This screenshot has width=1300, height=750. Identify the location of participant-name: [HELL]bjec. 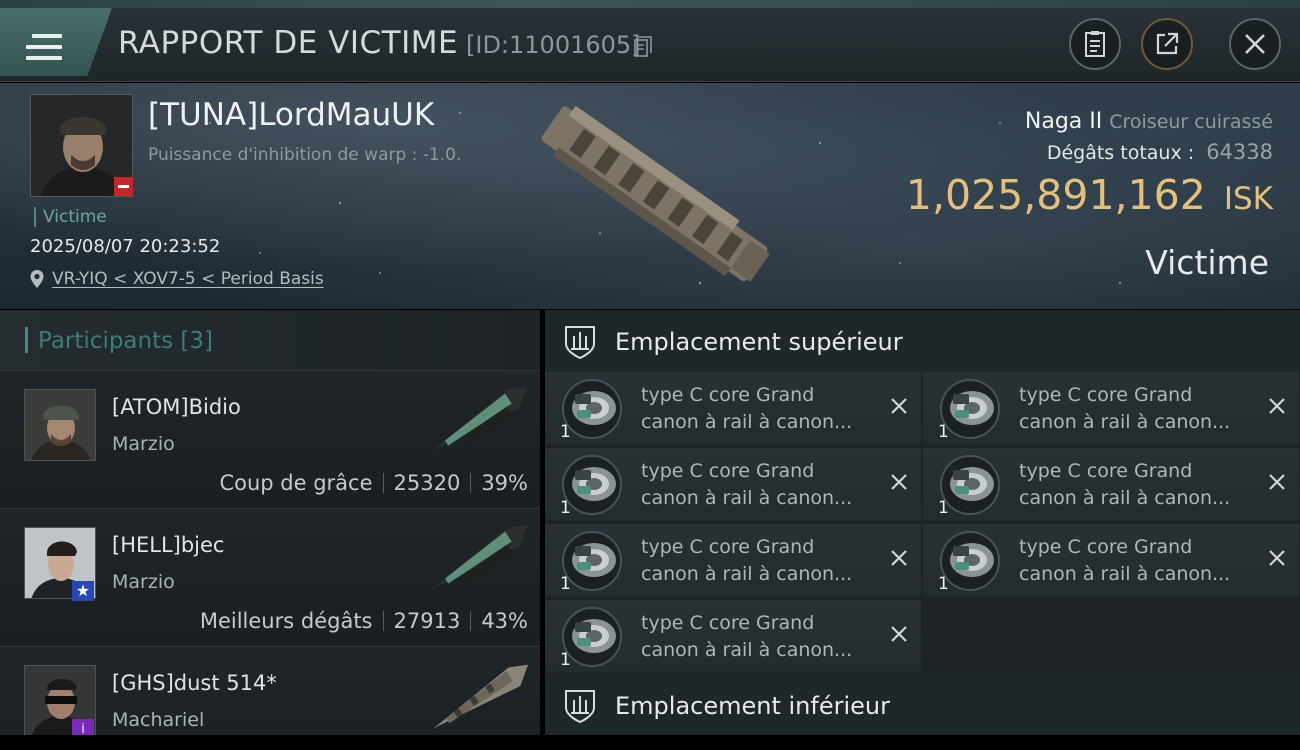
(168, 545).